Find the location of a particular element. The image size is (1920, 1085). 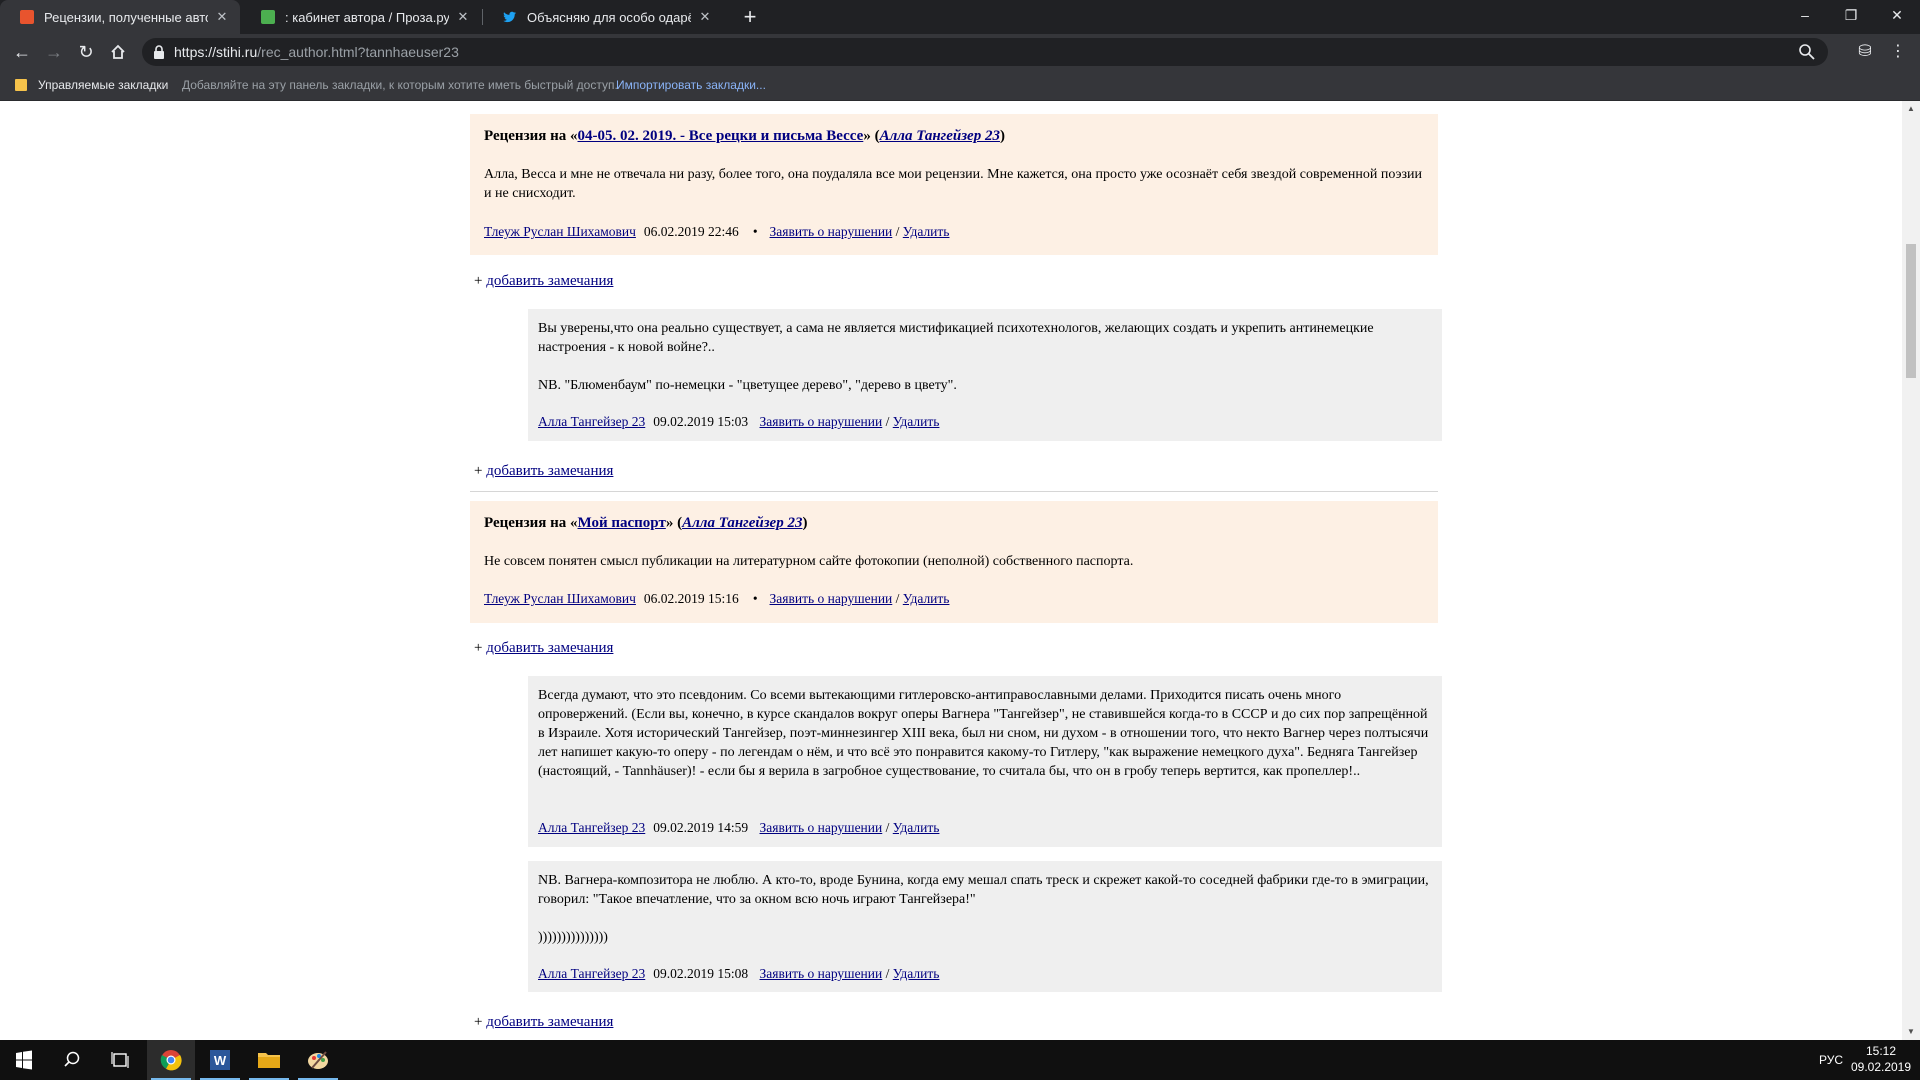

windows-start-icon is located at coordinates (24, 1060).